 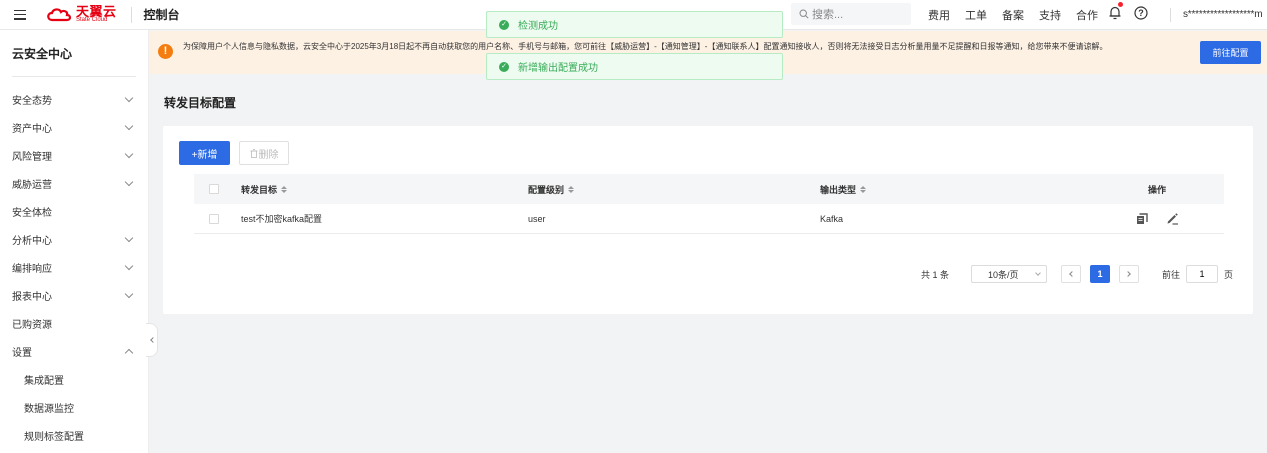 I want to click on sidebar-item-reports: 报表中心, so click(x=74, y=295).